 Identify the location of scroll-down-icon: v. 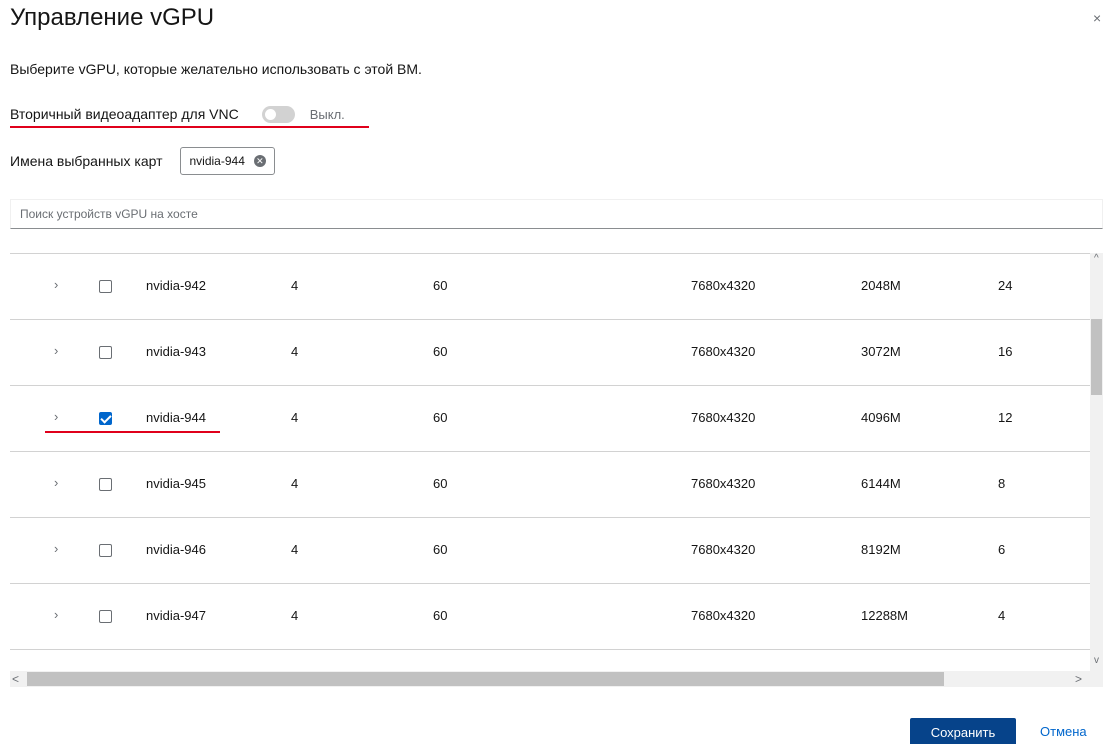
(1096, 660).